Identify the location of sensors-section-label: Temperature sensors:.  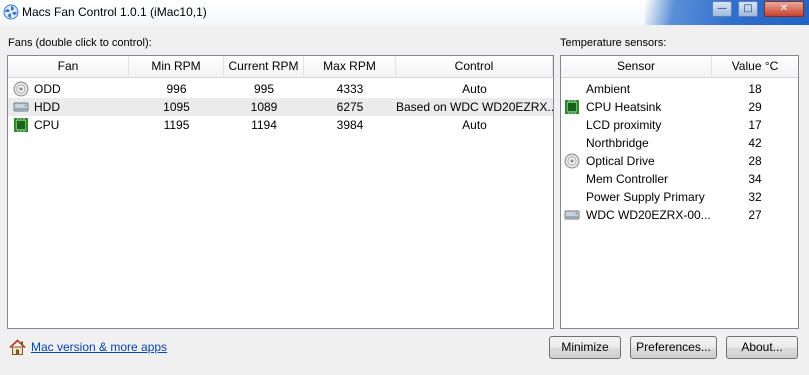
(613, 43).